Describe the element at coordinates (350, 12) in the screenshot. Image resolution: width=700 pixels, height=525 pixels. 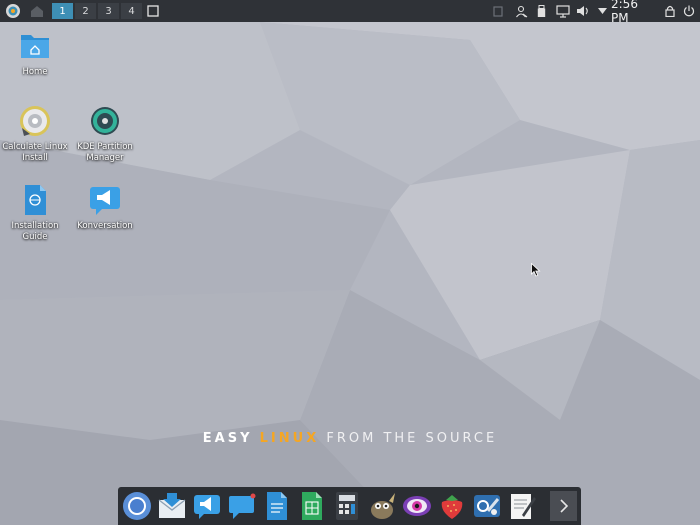
I see `top-panel: 1 2 3 4 2:56 PM` at that location.